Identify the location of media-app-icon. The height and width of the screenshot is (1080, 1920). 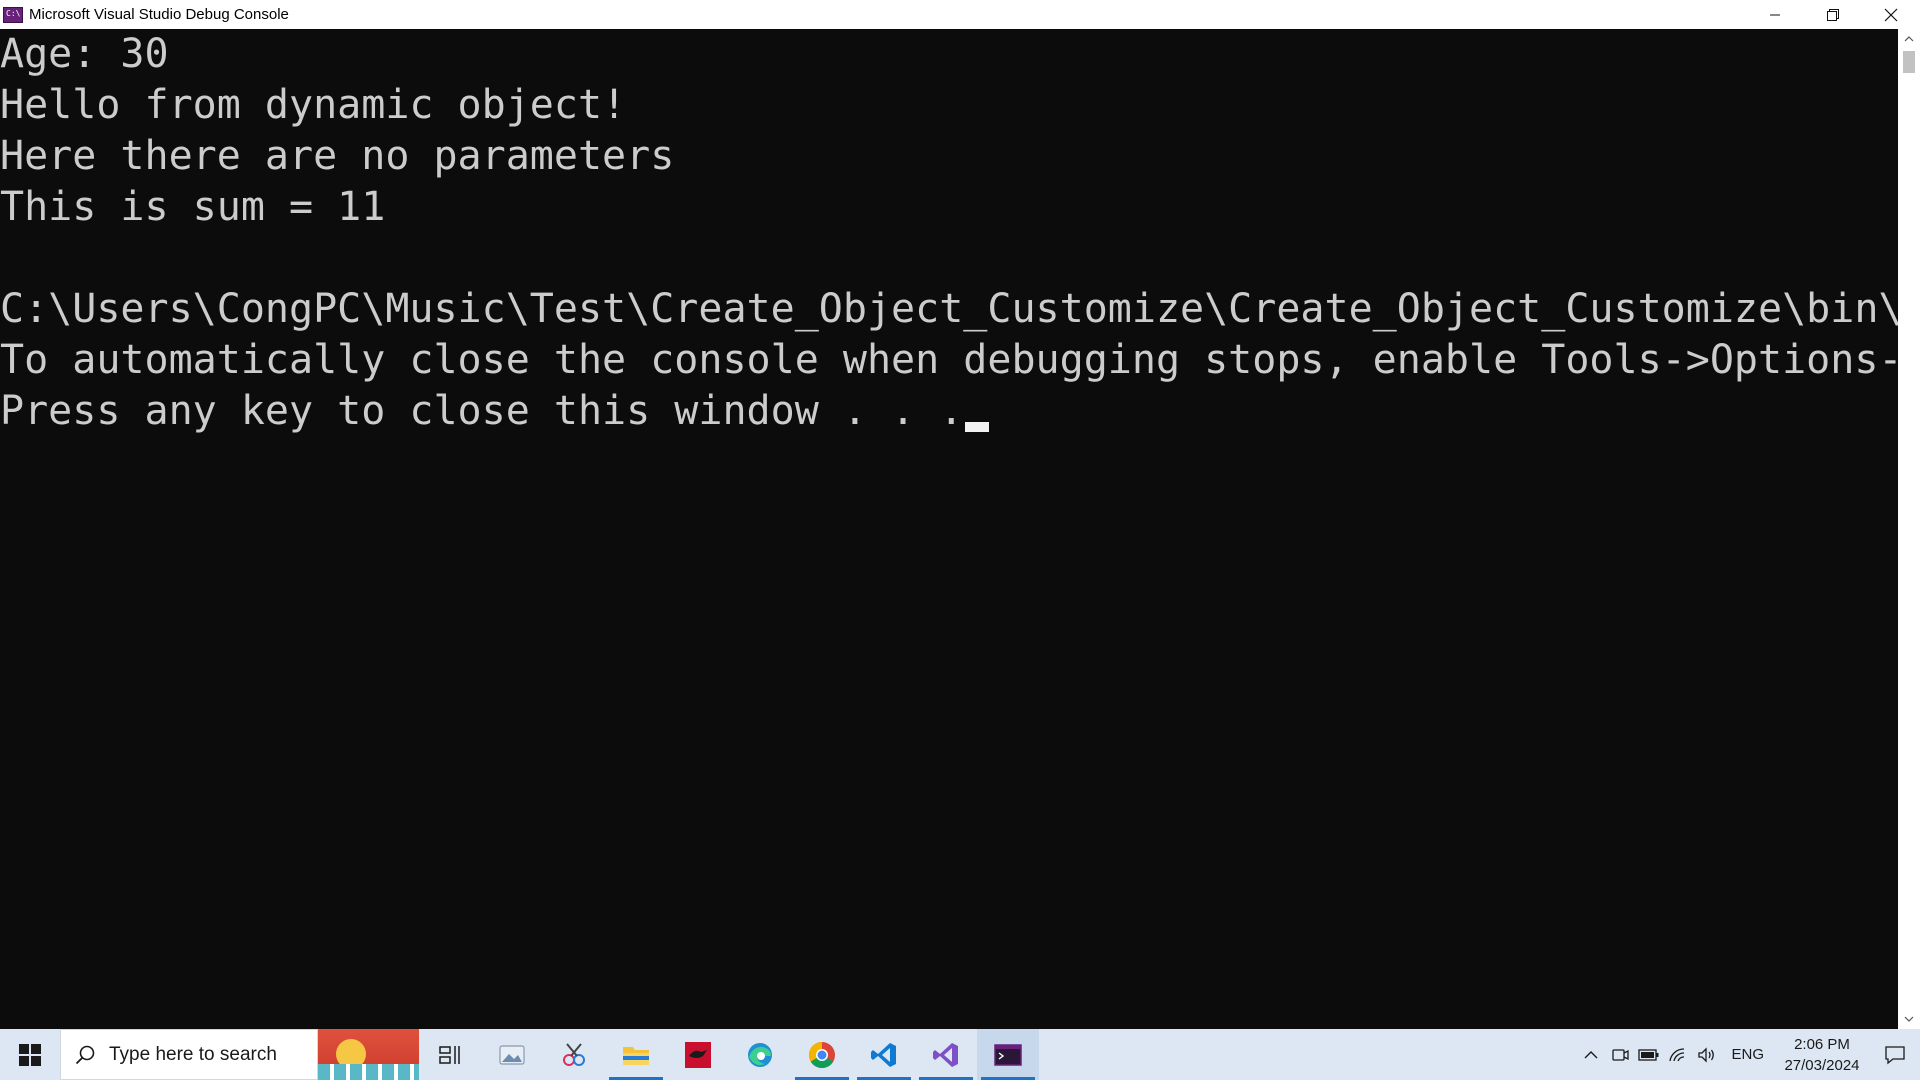
(698, 1054).